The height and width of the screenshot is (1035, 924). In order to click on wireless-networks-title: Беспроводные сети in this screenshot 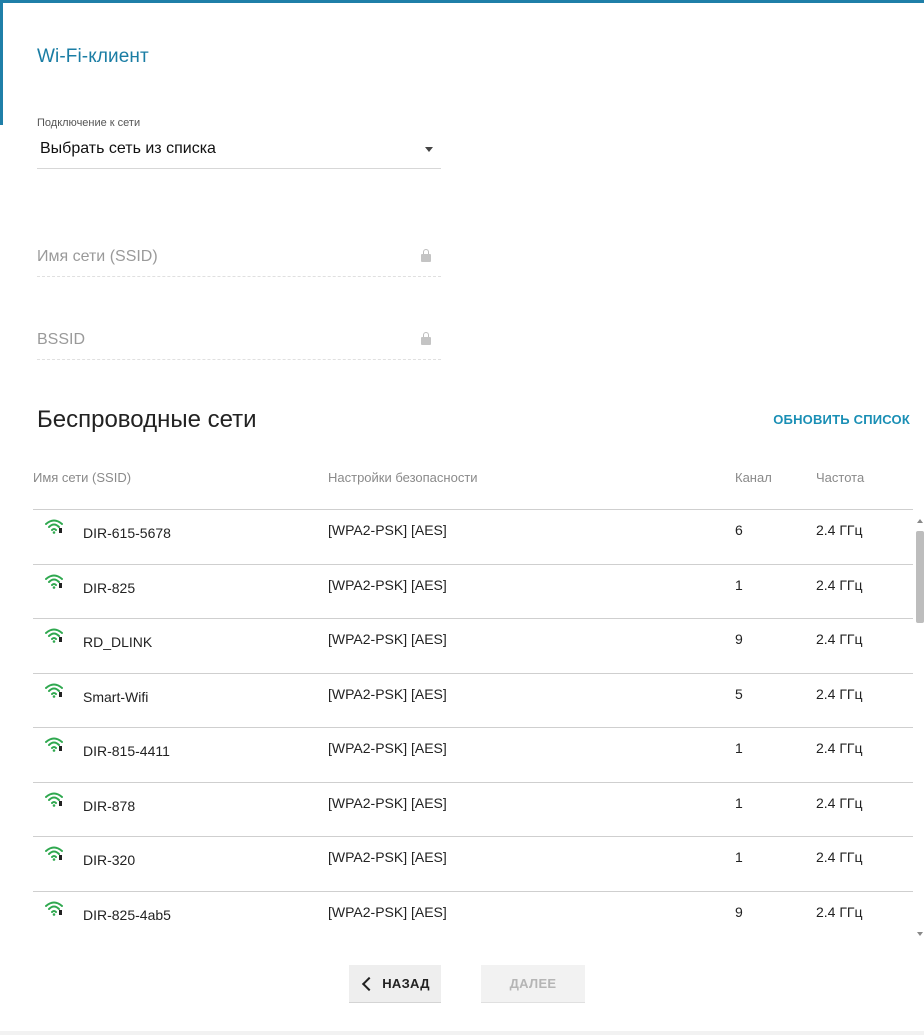, I will do `click(147, 419)`.